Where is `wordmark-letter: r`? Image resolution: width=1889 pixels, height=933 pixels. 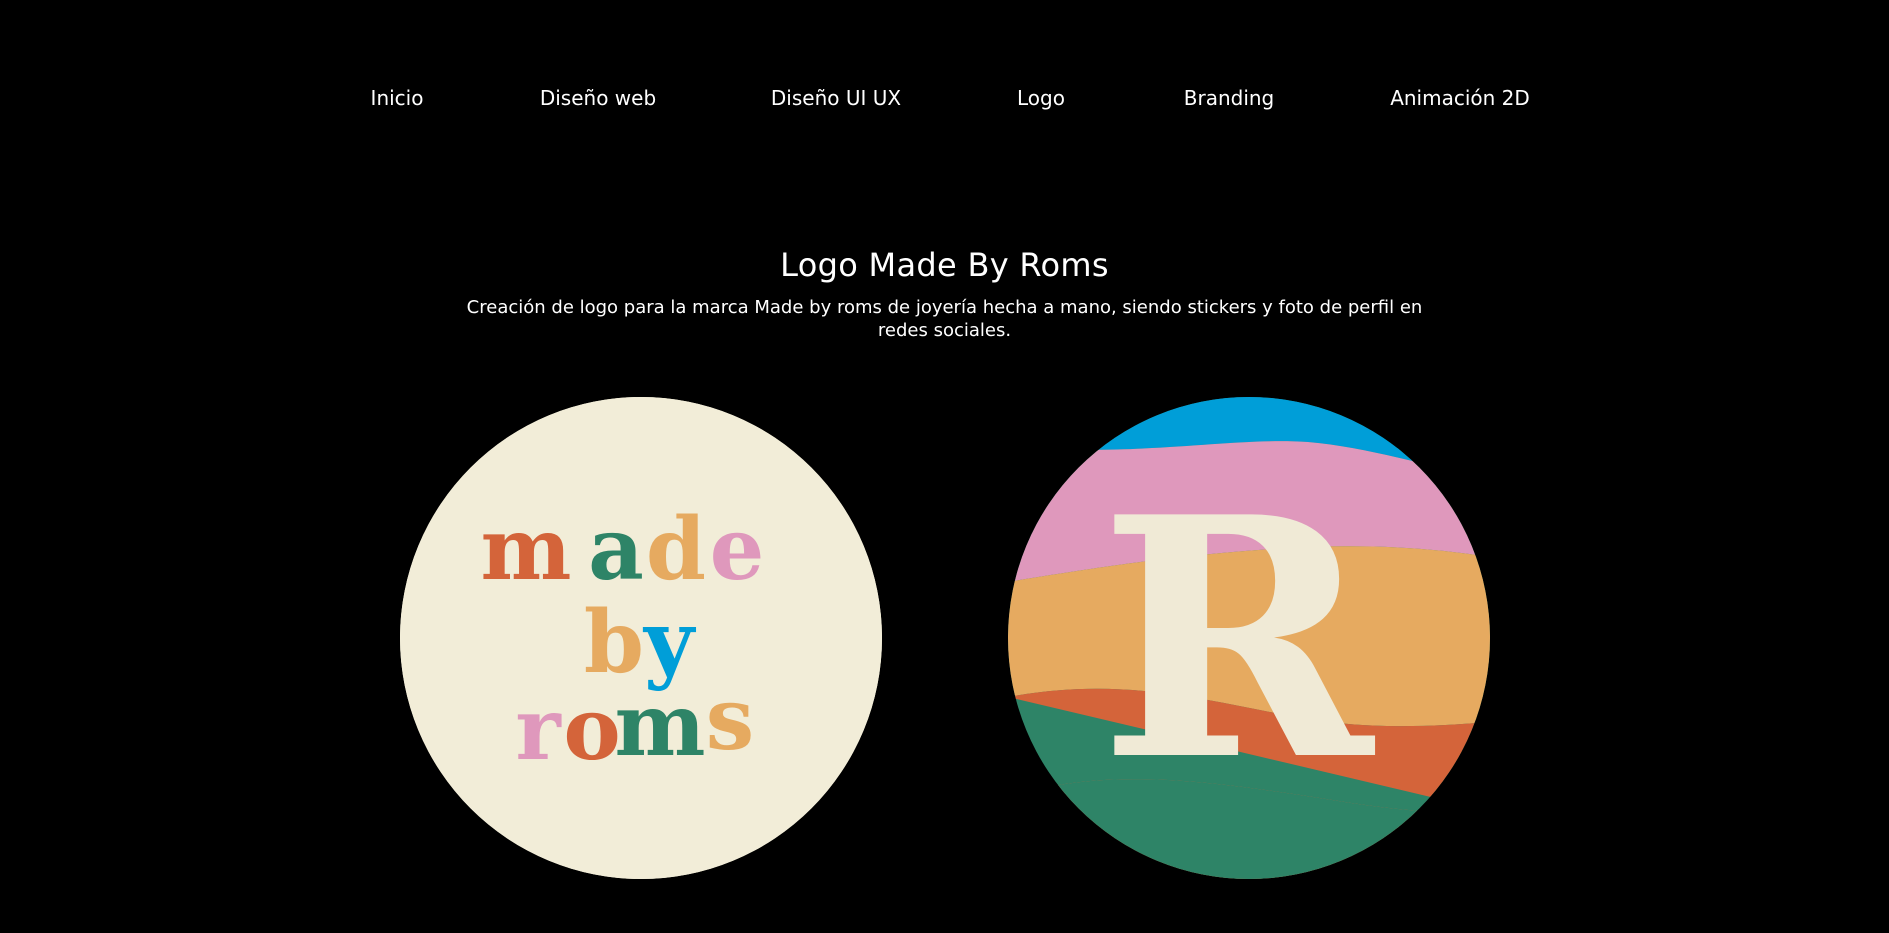
wordmark-letter: r is located at coordinates (538, 729).